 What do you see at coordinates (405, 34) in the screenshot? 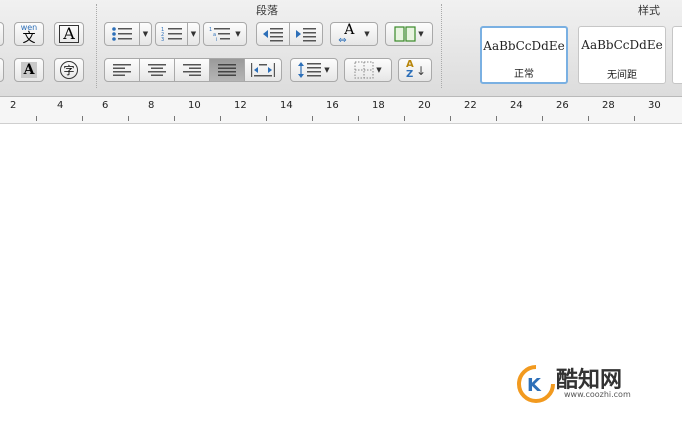
I see `columns-icon` at bounding box center [405, 34].